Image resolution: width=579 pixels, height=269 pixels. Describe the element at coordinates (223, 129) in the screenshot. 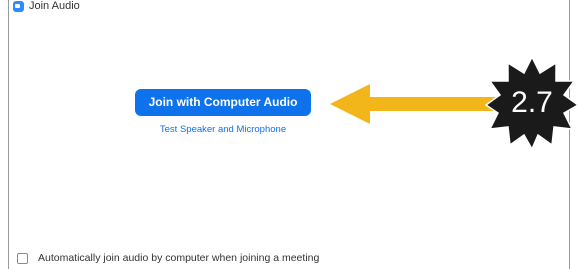

I see `test-speaker-microphone-link: Test Speaker and Microphone` at that location.